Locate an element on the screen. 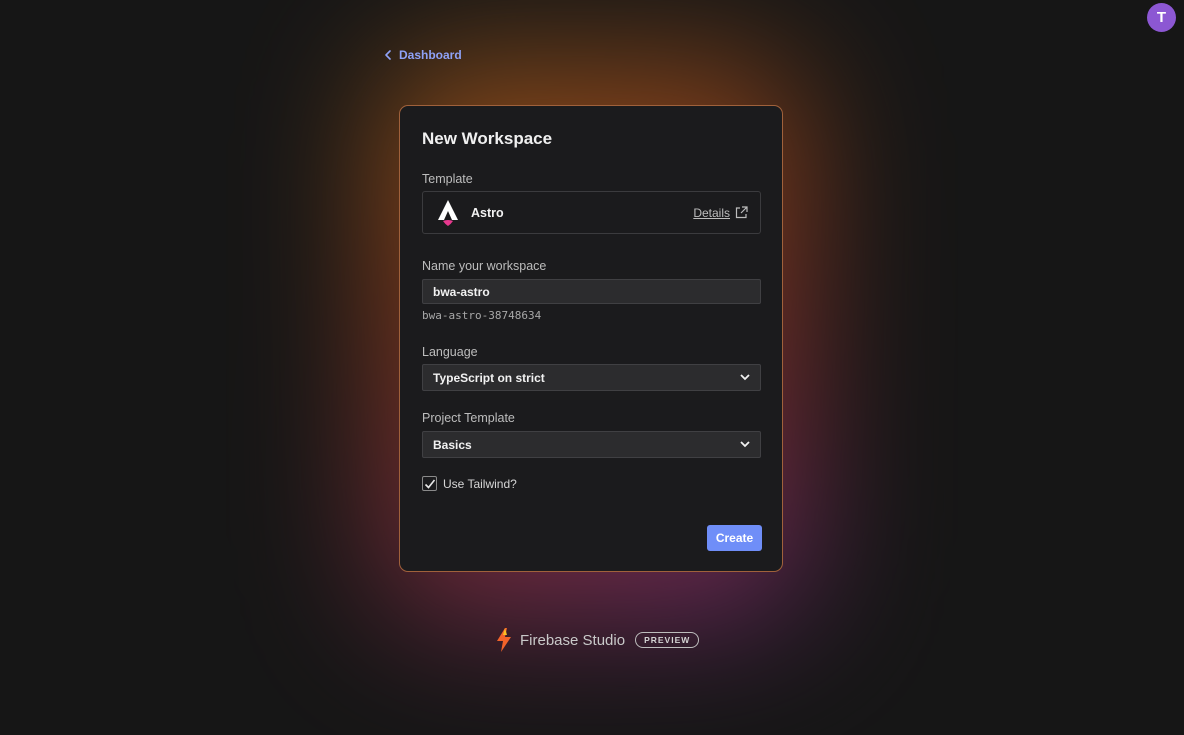  avatar-initial: T is located at coordinates (1161, 17).